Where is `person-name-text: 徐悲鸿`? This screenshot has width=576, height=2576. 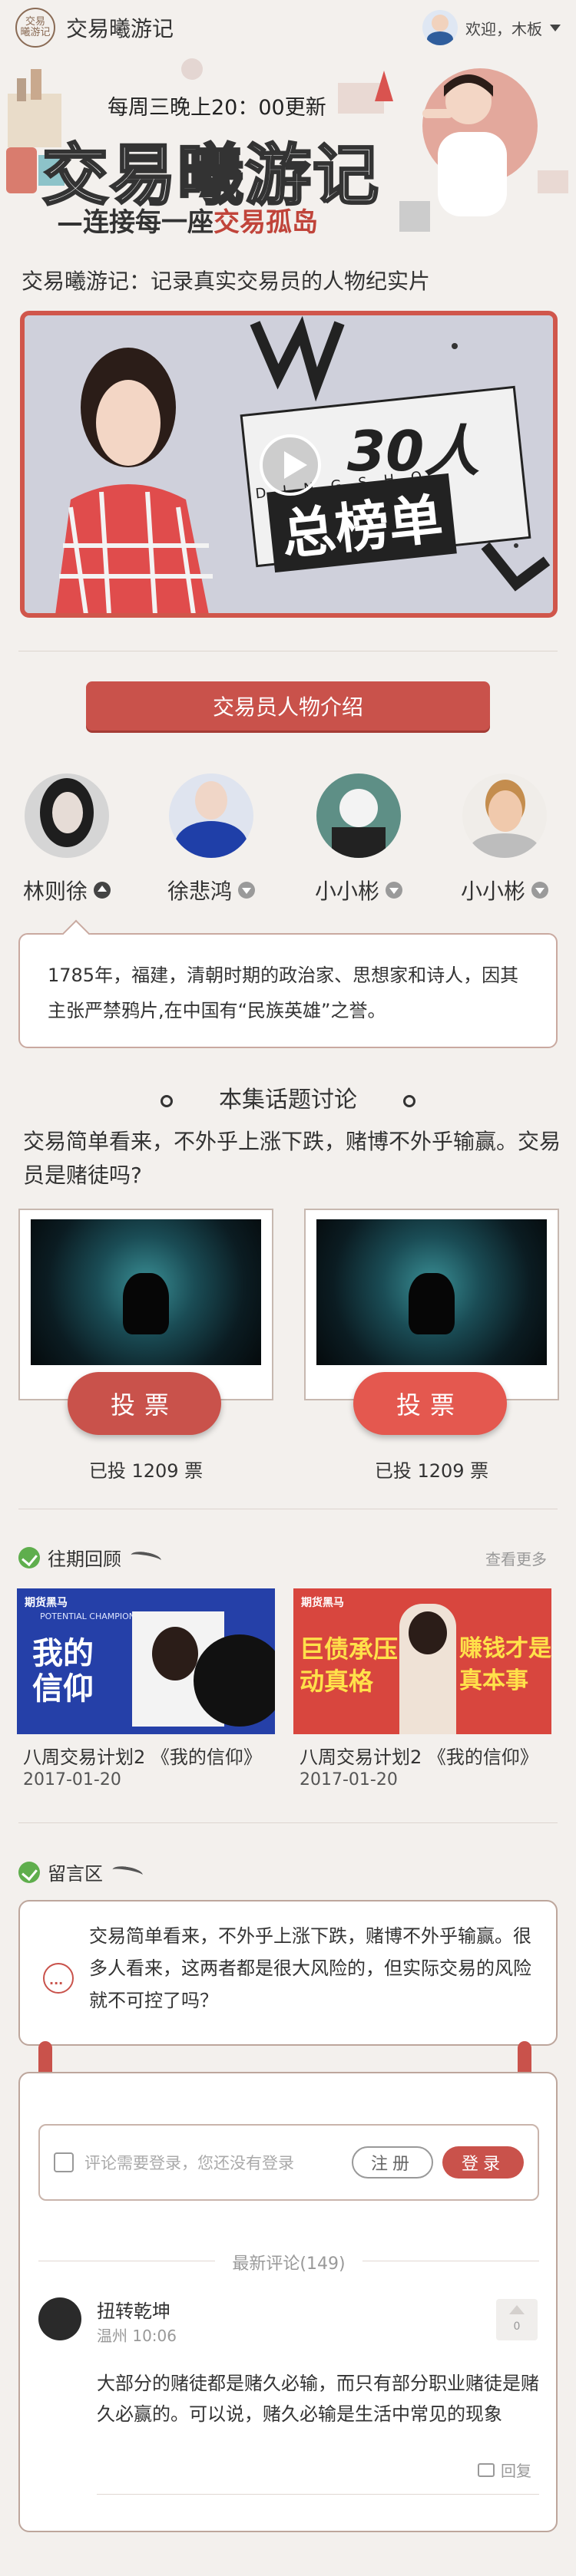 person-name-text: 徐悲鸿 is located at coordinates (199, 891).